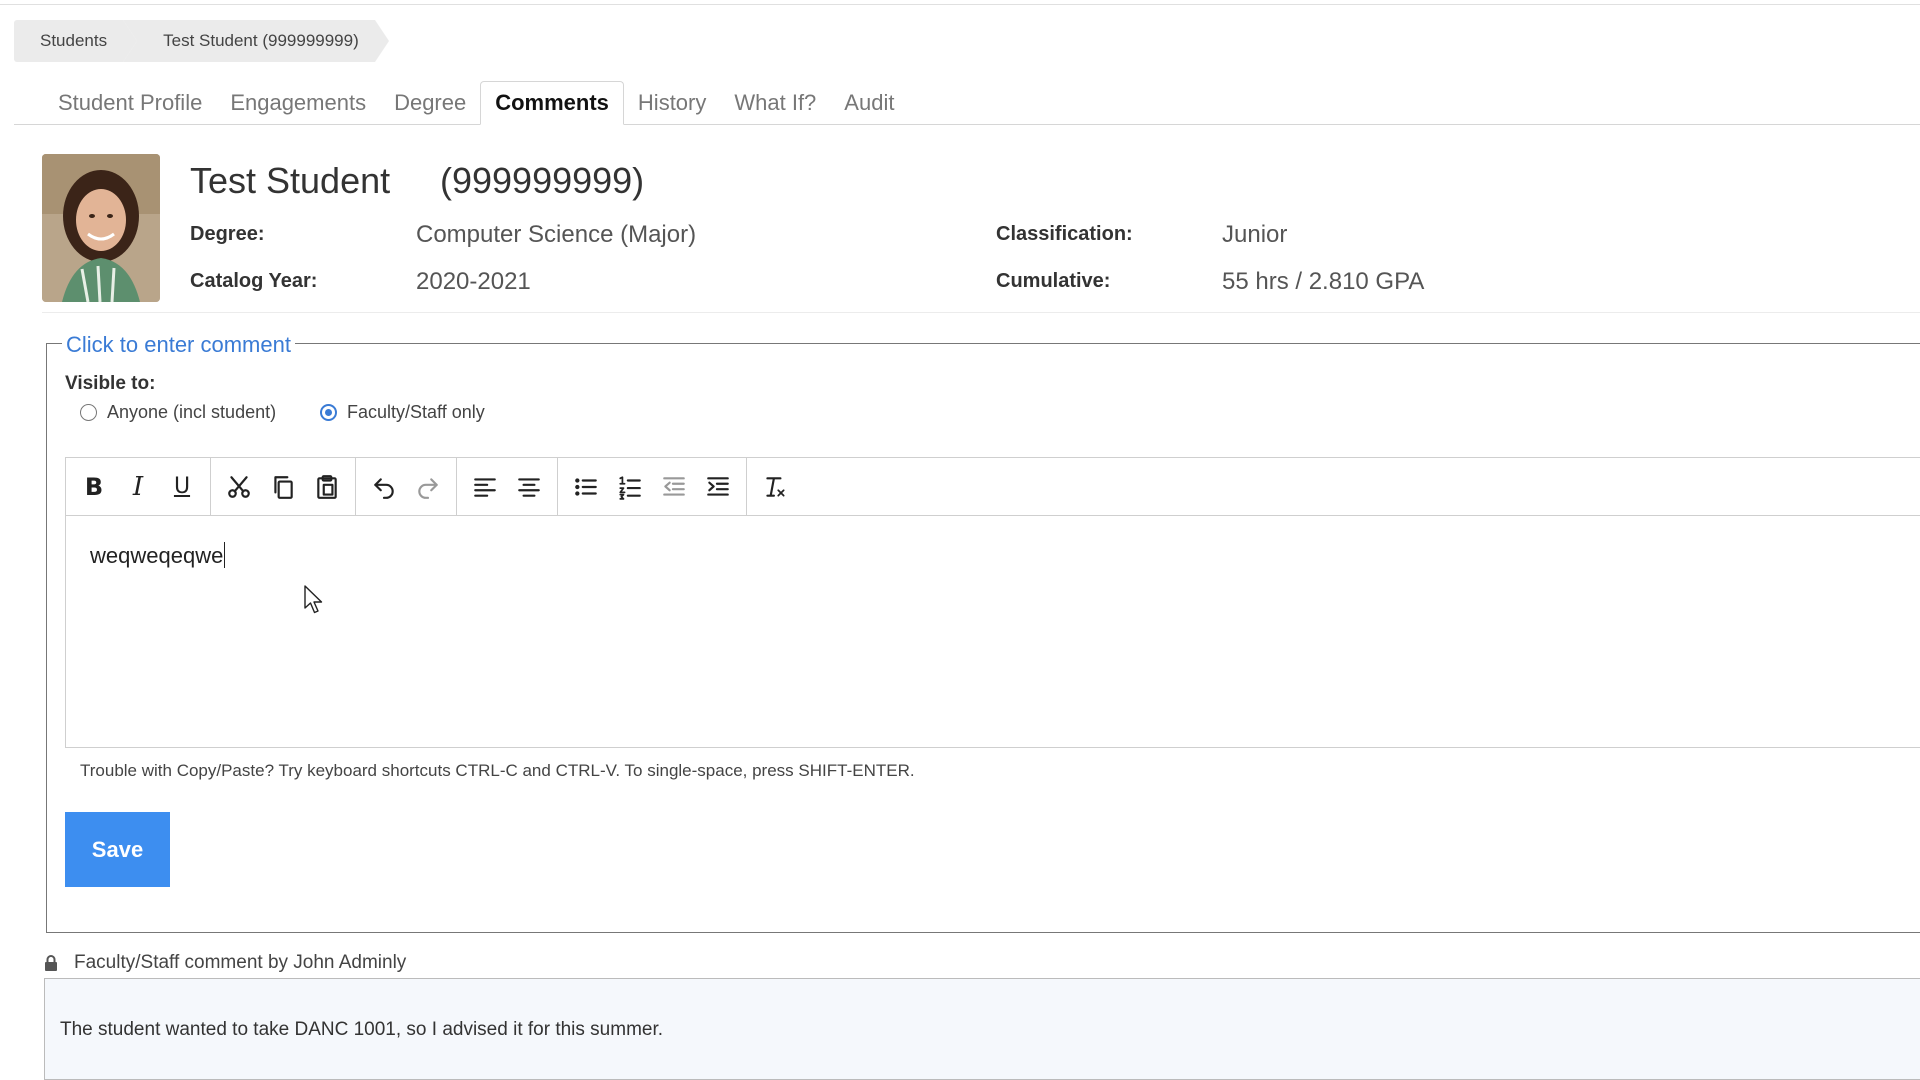  I want to click on list-group, so click(652, 486).